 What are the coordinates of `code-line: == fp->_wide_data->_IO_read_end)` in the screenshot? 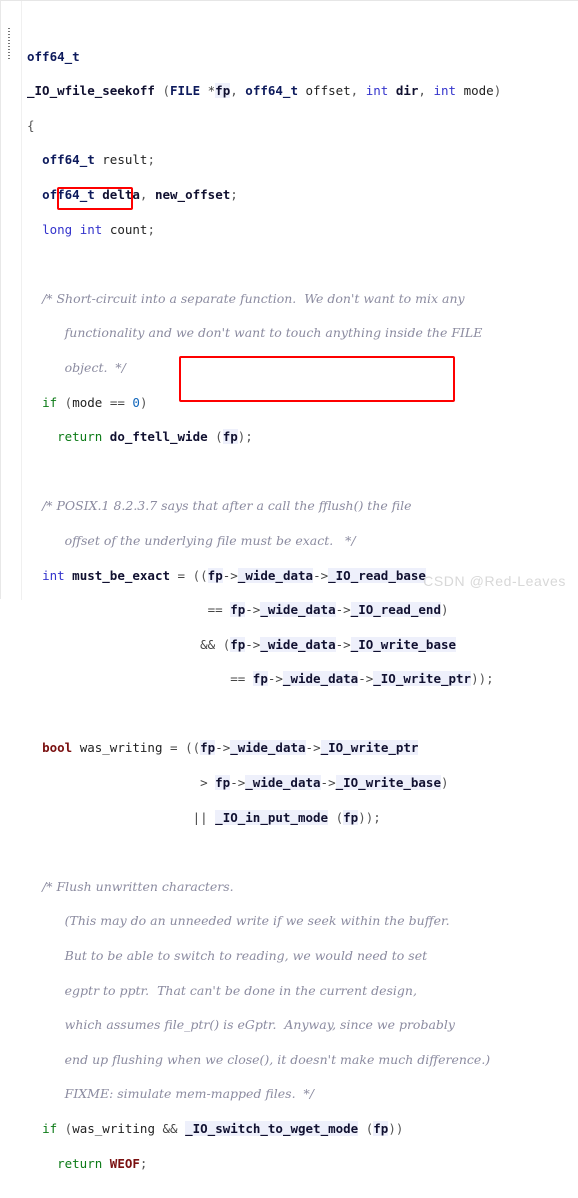 It's located at (328, 610).